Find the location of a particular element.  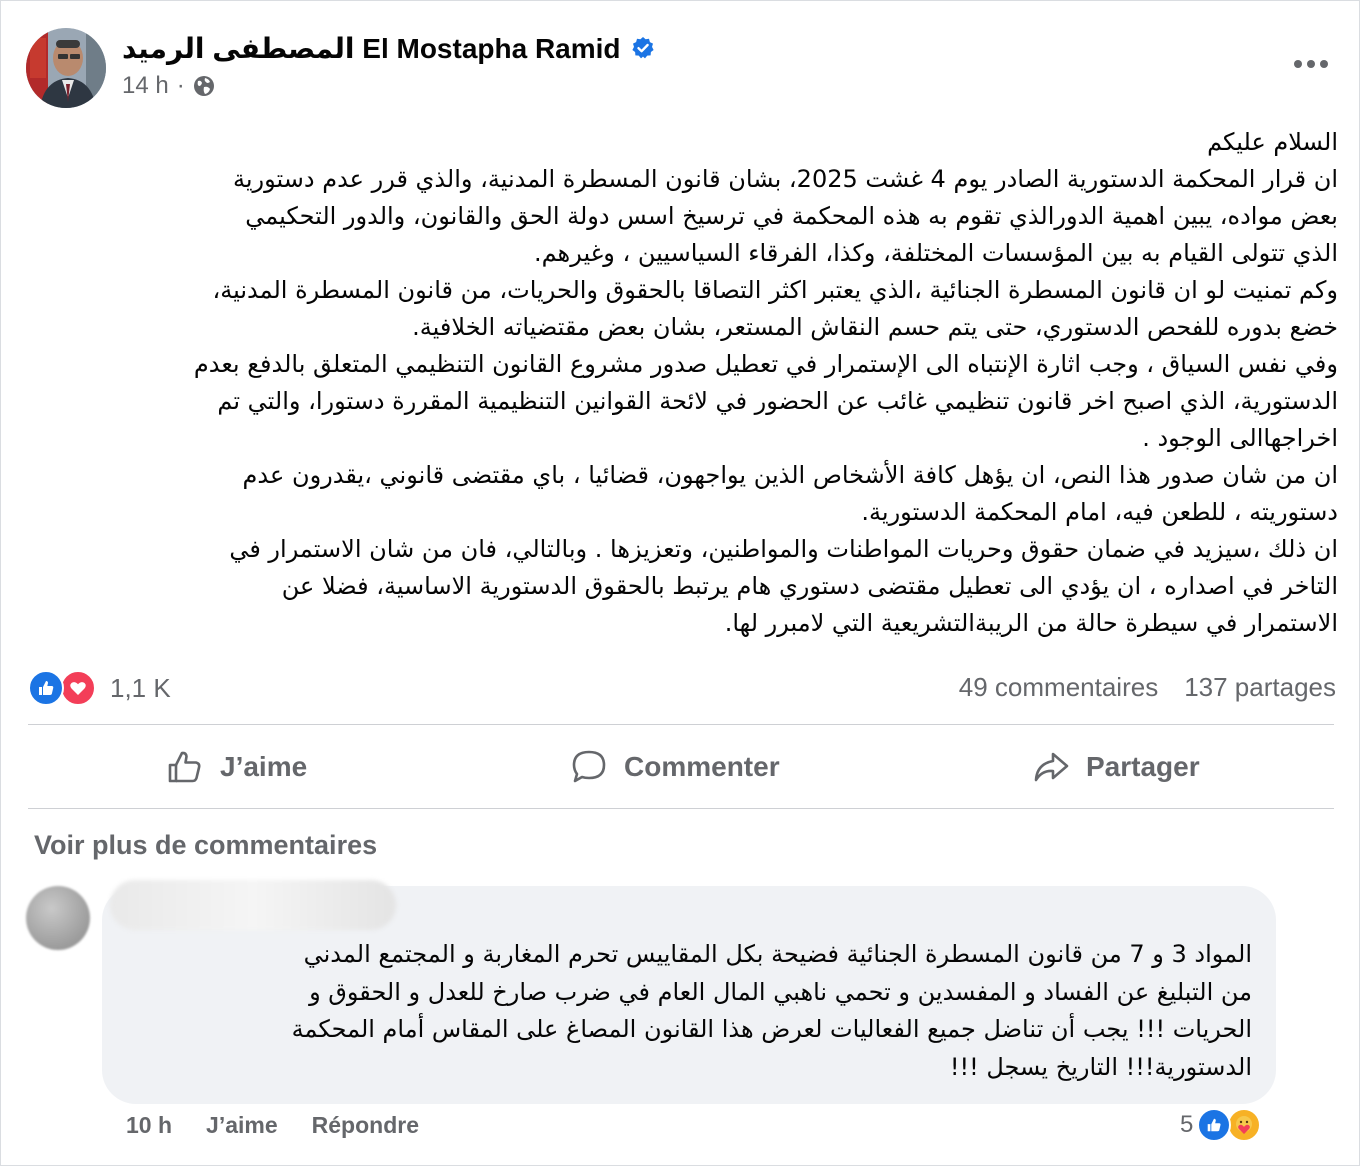

engagement-counts: 49 commentaires 137 partages is located at coordinates (1147, 687).